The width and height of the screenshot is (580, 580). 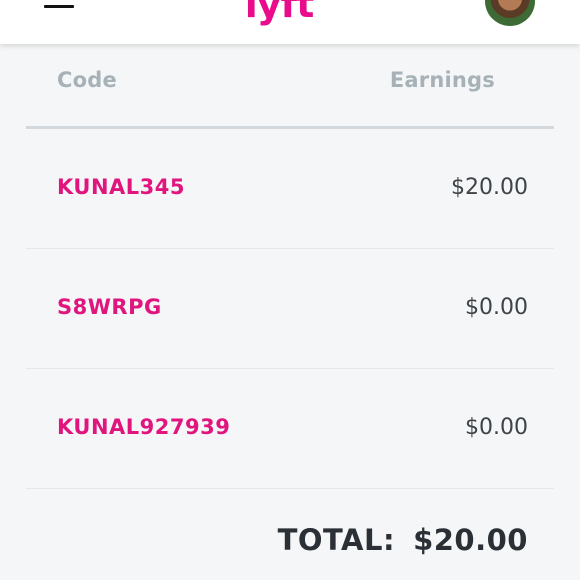 I want to click on hamburger-menu-icon, so click(x=59, y=7).